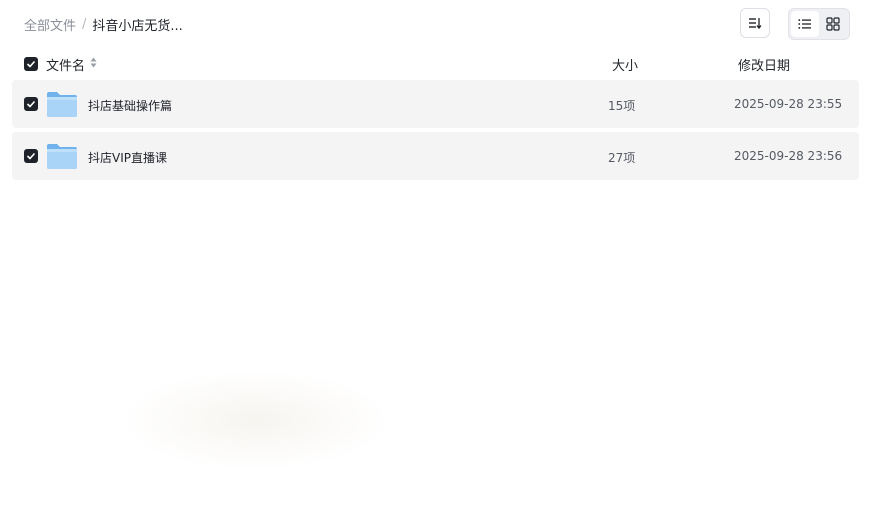 The height and width of the screenshot is (514, 874). I want to click on view-toggle, so click(819, 24).